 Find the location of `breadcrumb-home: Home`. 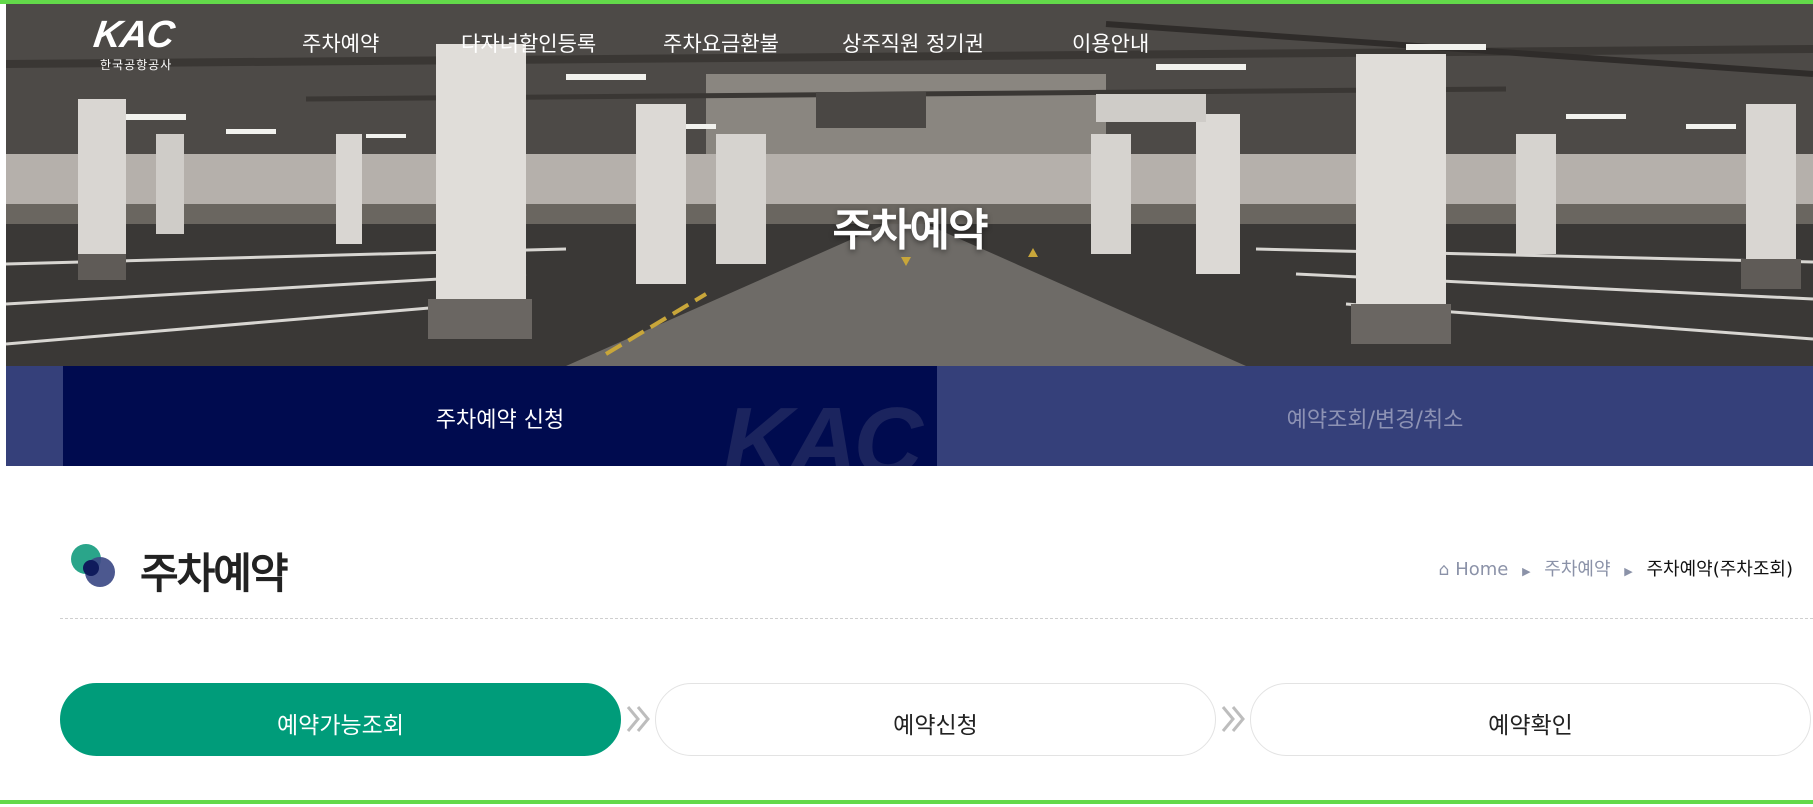

breadcrumb-home: Home is located at coordinates (1481, 569).